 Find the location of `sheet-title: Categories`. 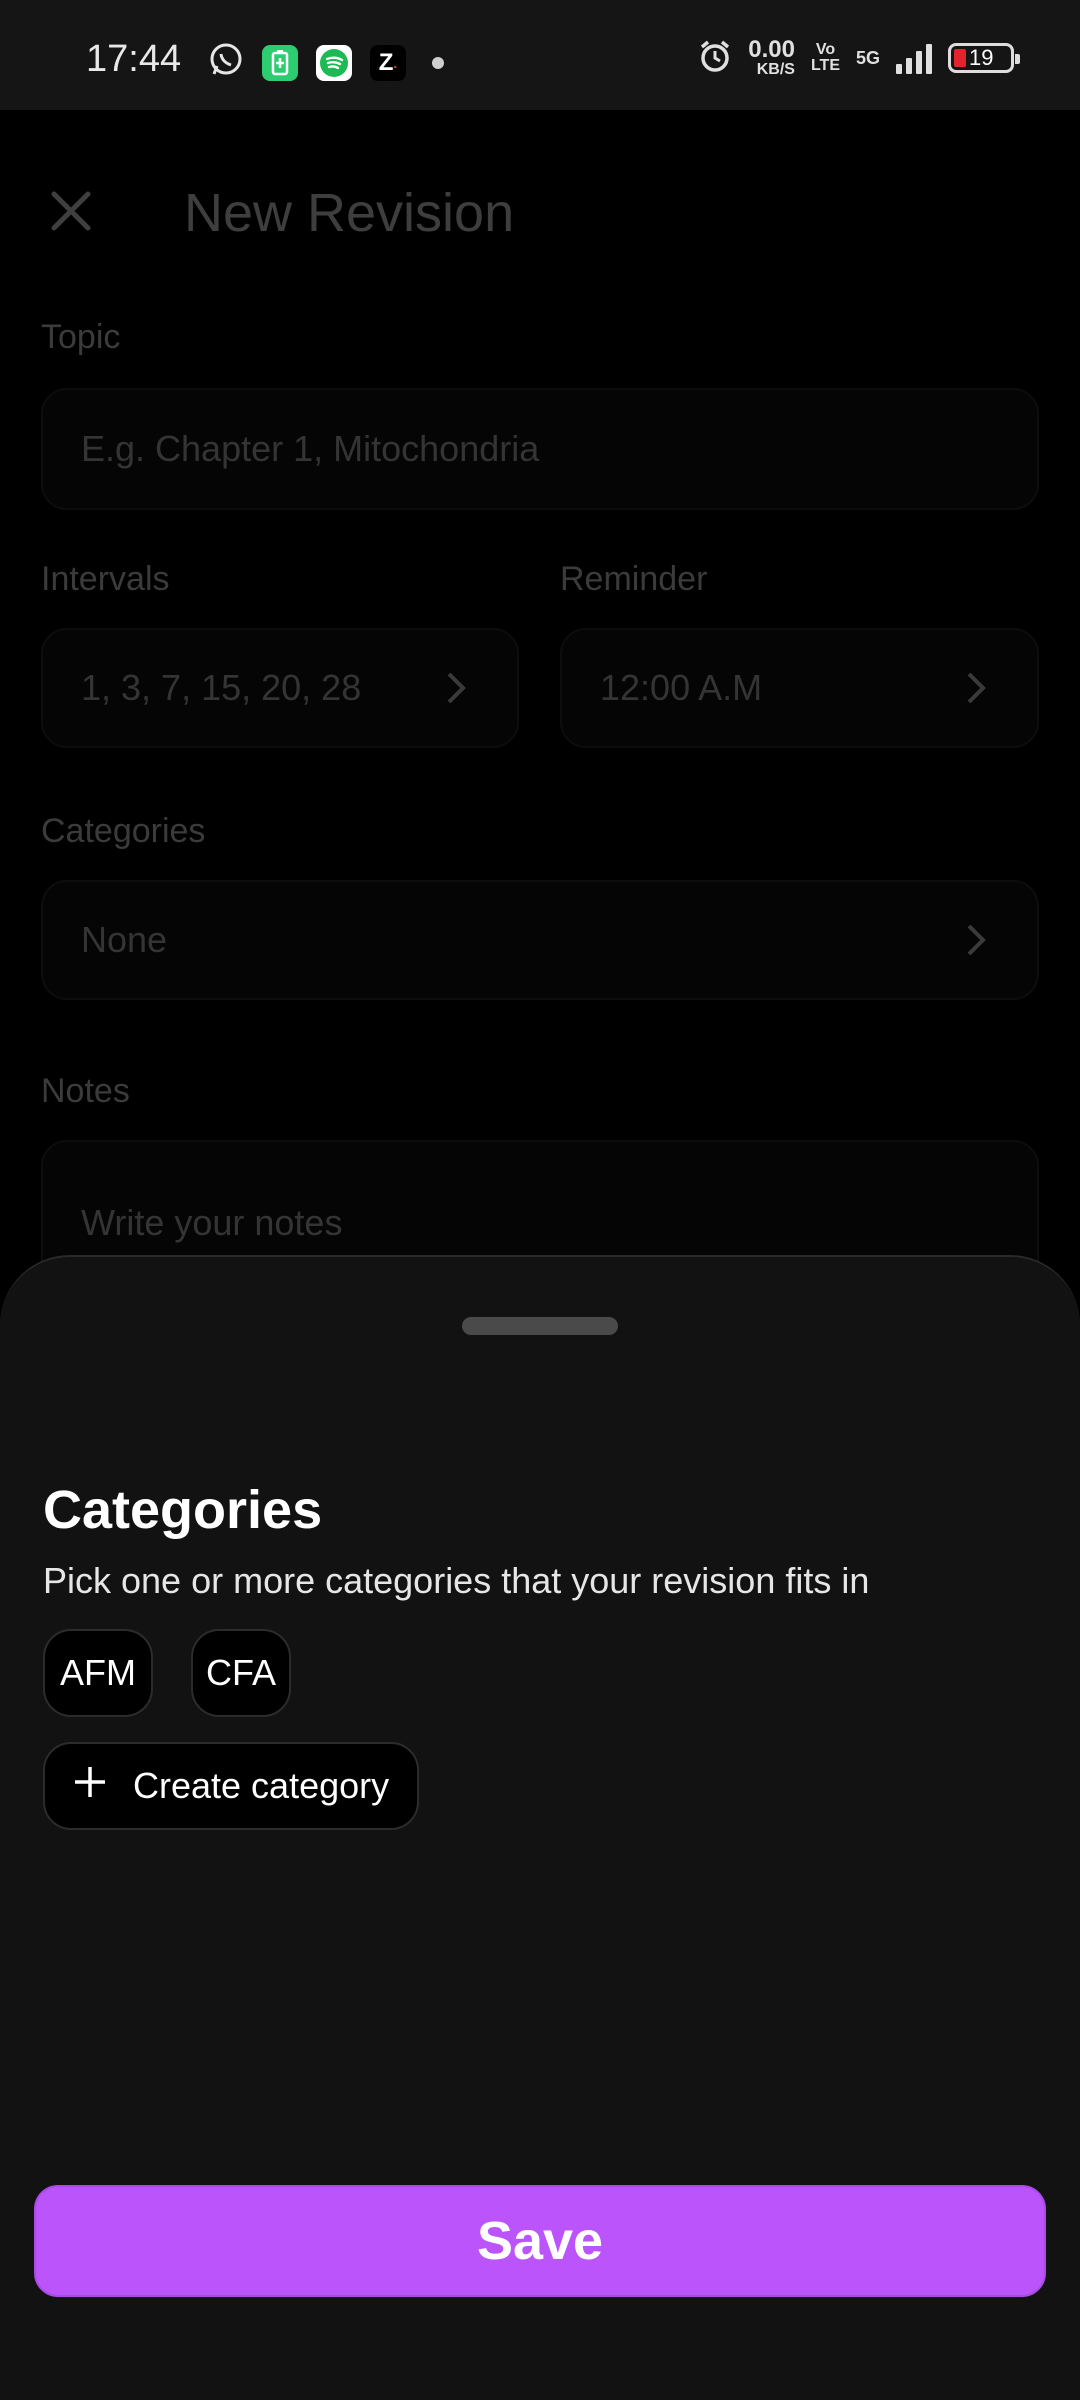

sheet-title: Categories is located at coordinates (183, 1510).